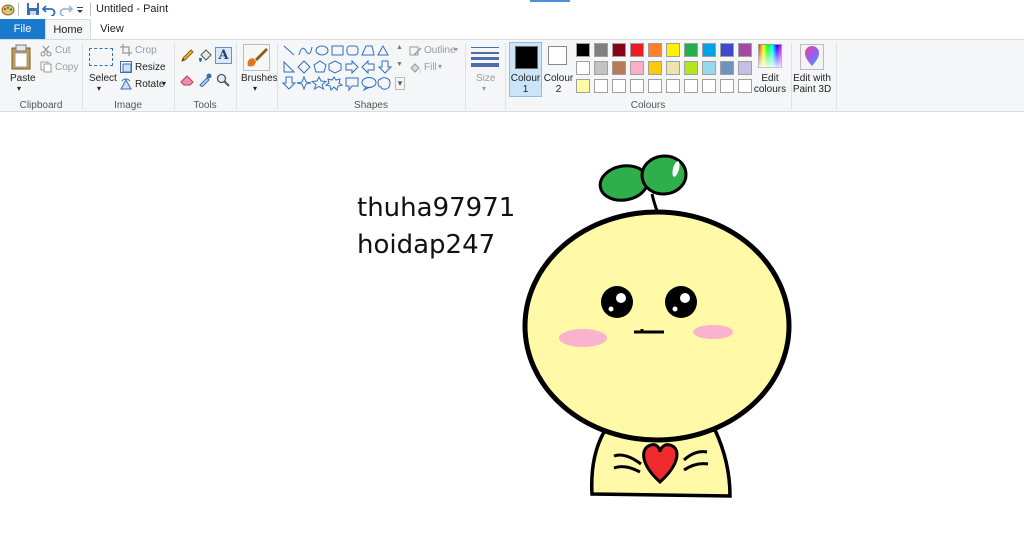 The image size is (1024, 559). What do you see at coordinates (550, 1) in the screenshot?
I see `title-accent` at bounding box center [550, 1].